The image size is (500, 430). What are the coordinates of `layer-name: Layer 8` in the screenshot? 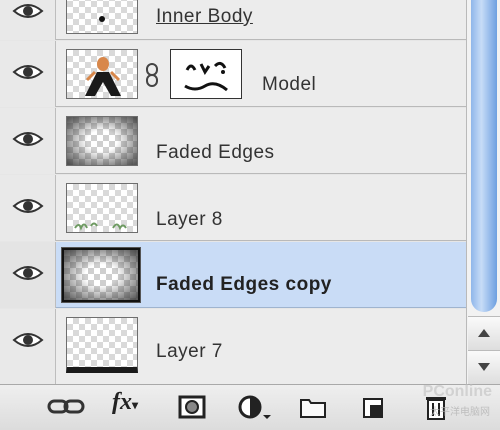 It's located at (189, 219).